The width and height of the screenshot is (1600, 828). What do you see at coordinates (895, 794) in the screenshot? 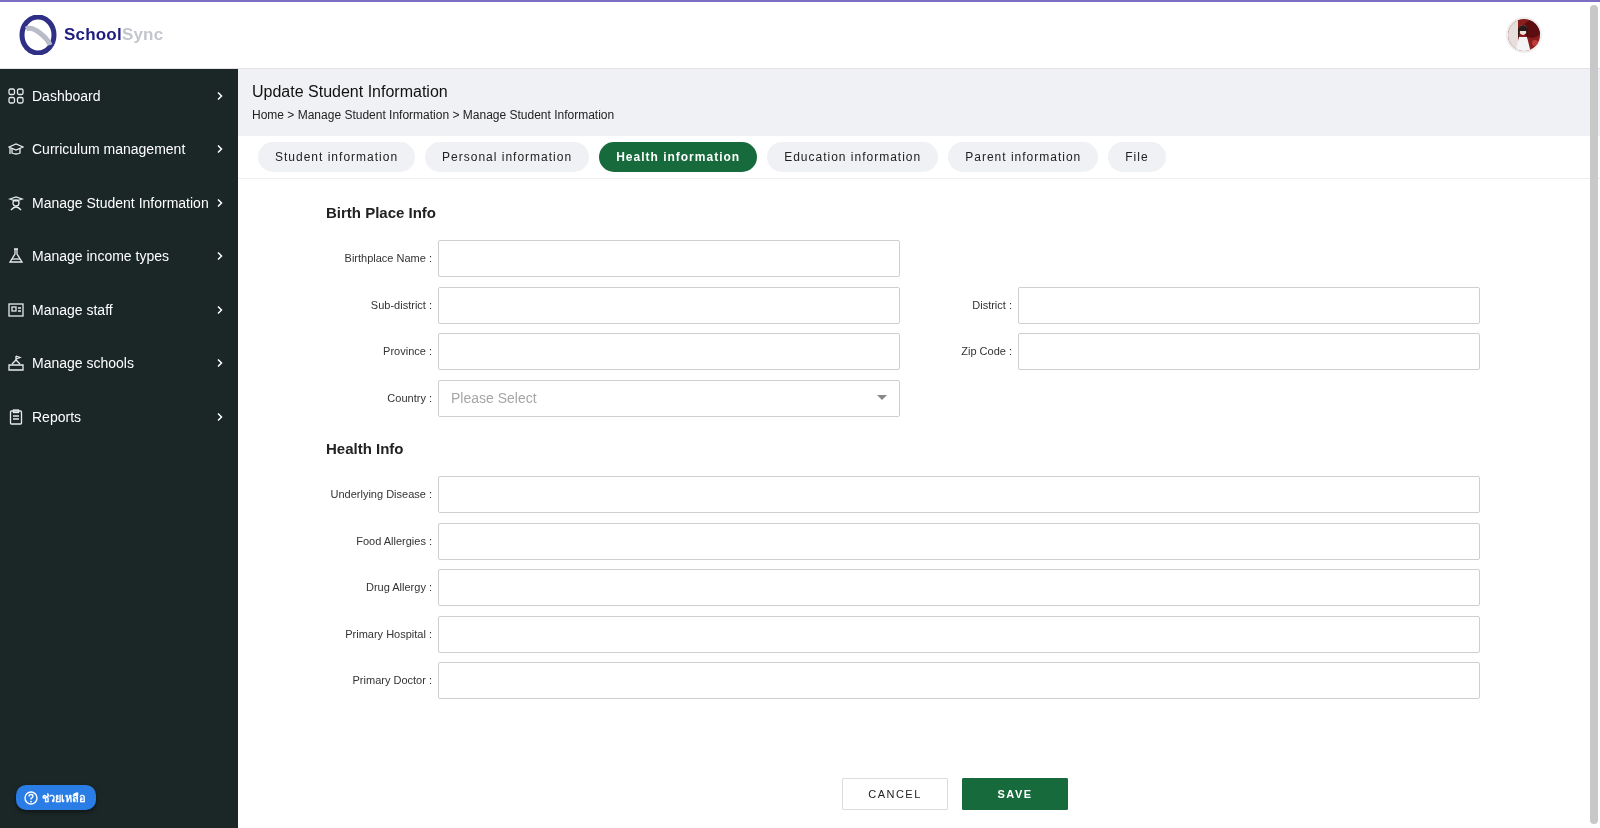
I see `cancel-button: CANCEL` at bounding box center [895, 794].